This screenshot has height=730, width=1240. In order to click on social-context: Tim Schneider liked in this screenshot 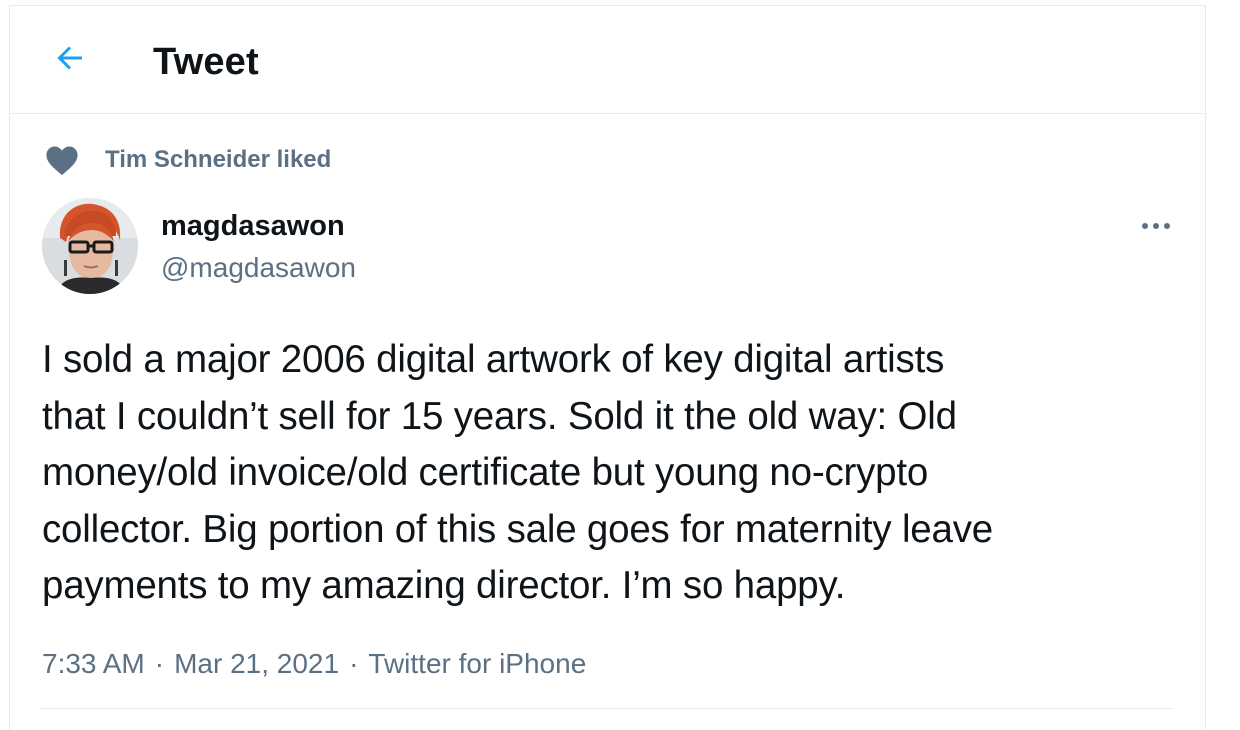, I will do `click(187, 160)`.